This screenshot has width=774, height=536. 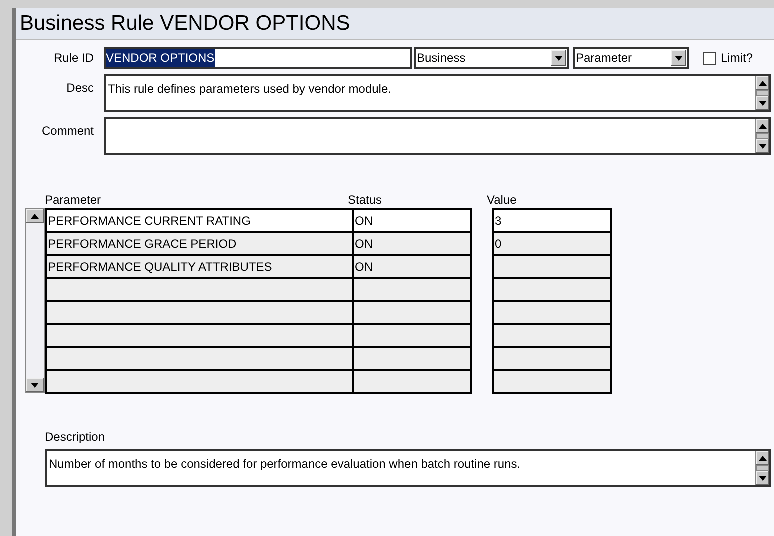 I want to click on dropdown: Parameter, so click(x=631, y=58).